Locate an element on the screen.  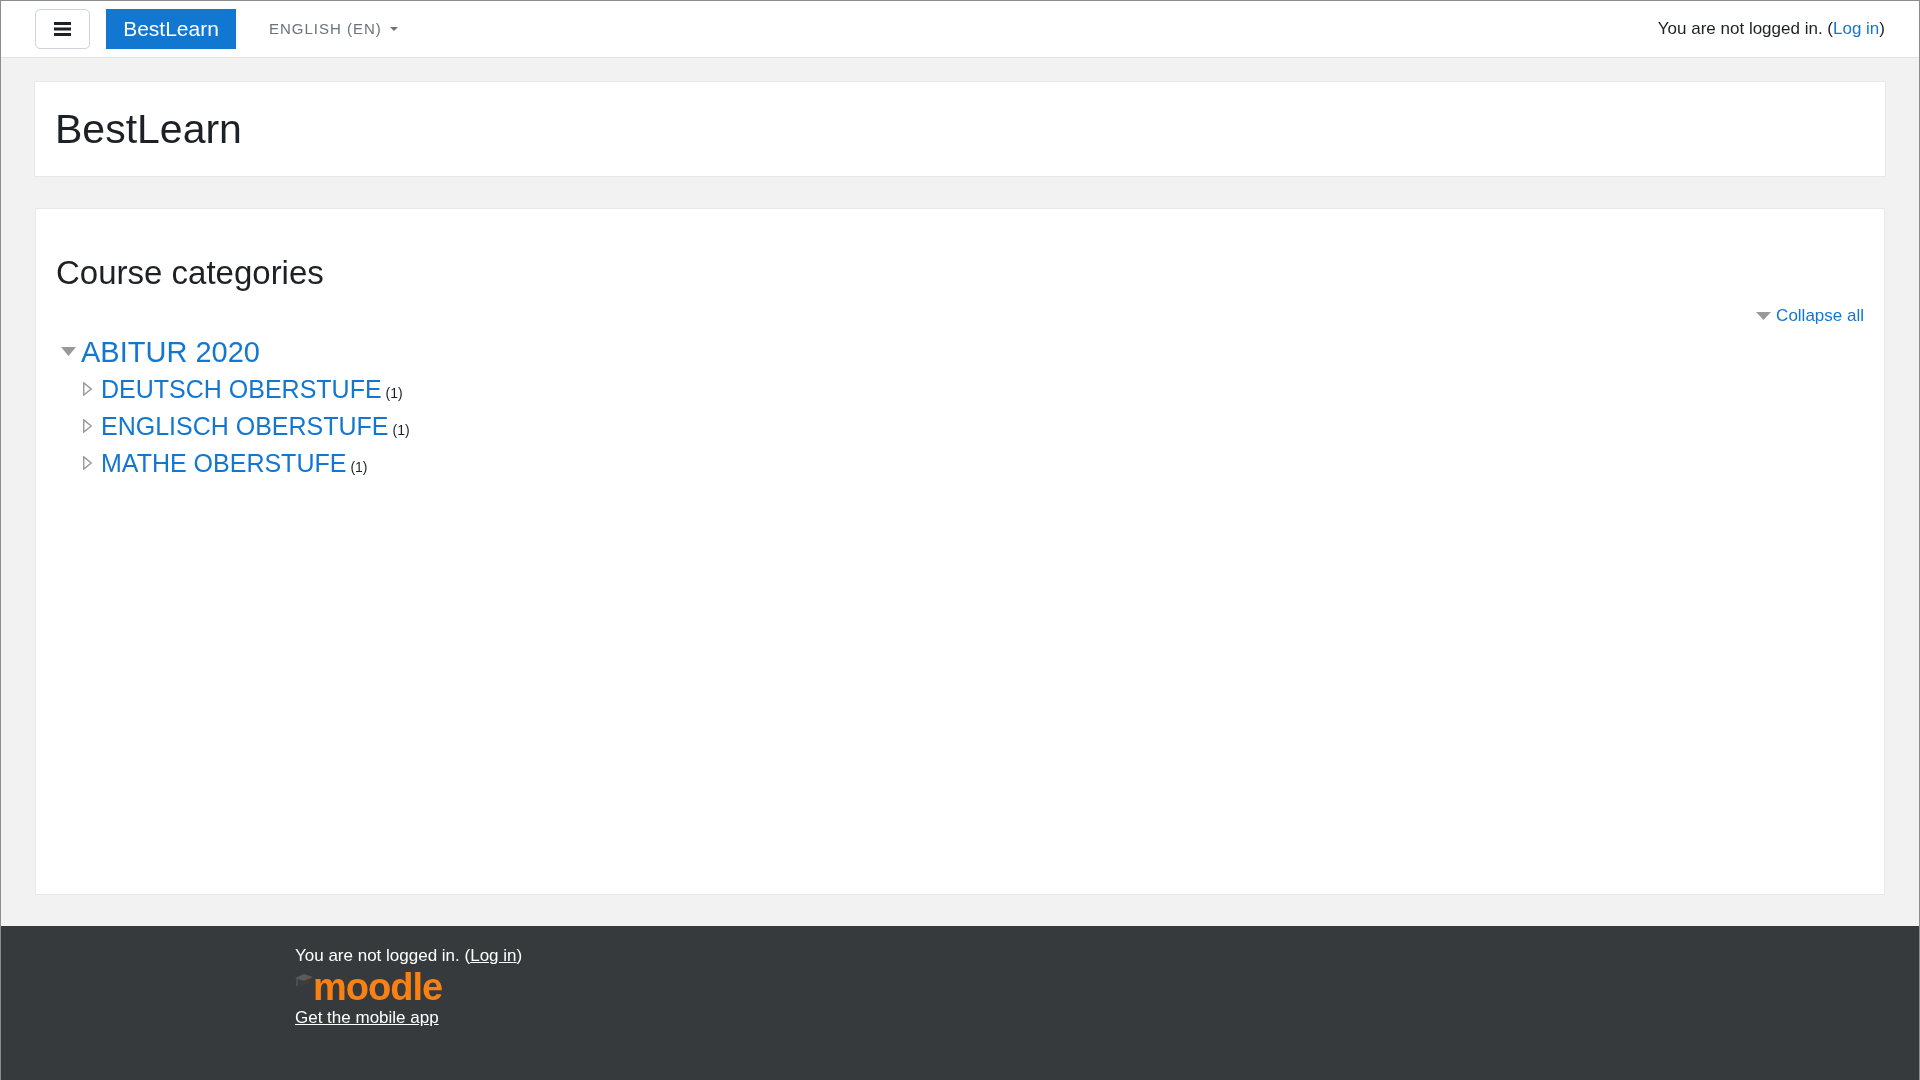
category-link: DEUTSCH OBERSTUFE is located at coordinates (241, 388).